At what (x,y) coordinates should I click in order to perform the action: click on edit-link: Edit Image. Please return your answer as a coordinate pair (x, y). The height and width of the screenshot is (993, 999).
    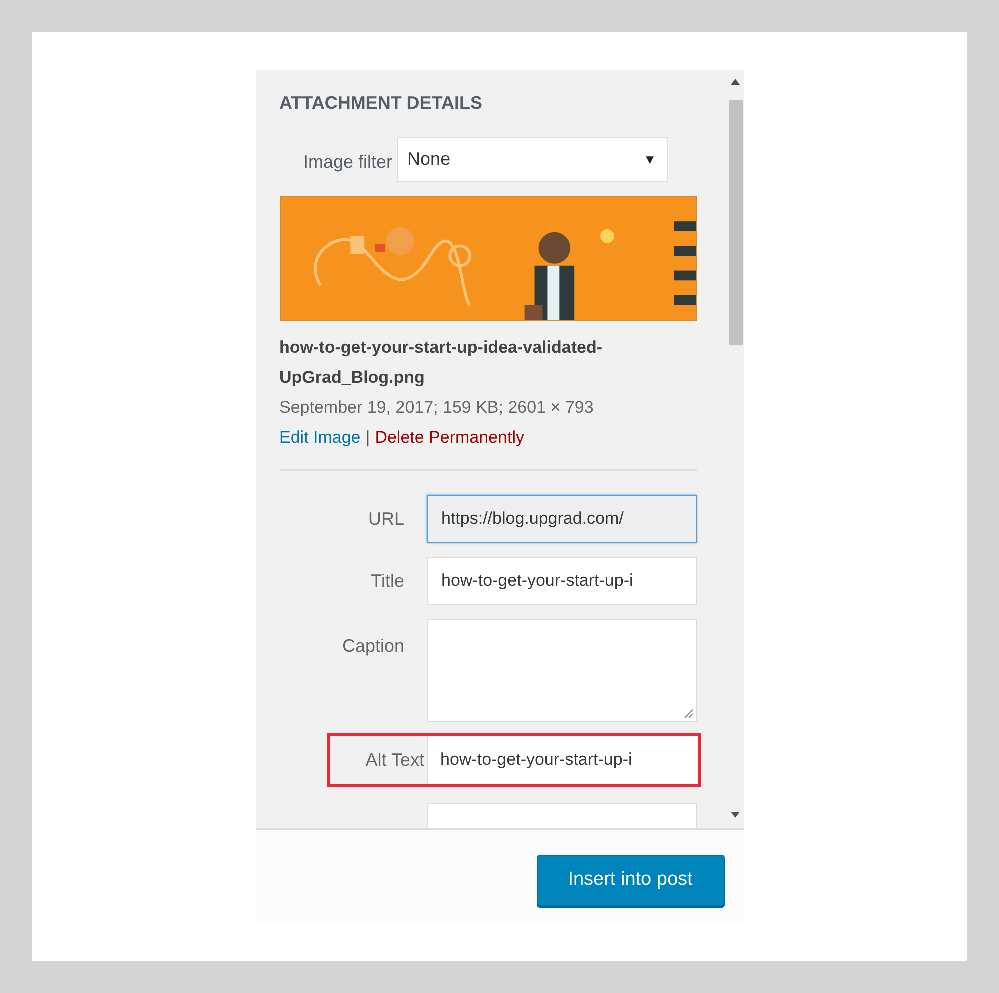
    Looking at the image, I should click on (320, 438).